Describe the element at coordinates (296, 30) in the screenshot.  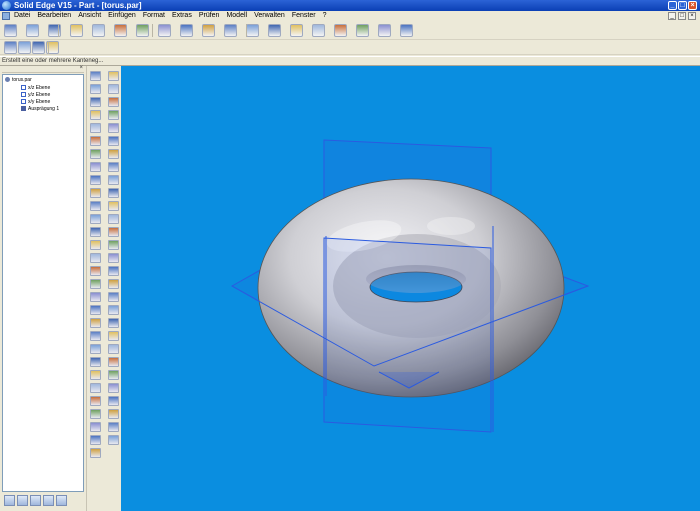
I see `pan-icon` at that location.